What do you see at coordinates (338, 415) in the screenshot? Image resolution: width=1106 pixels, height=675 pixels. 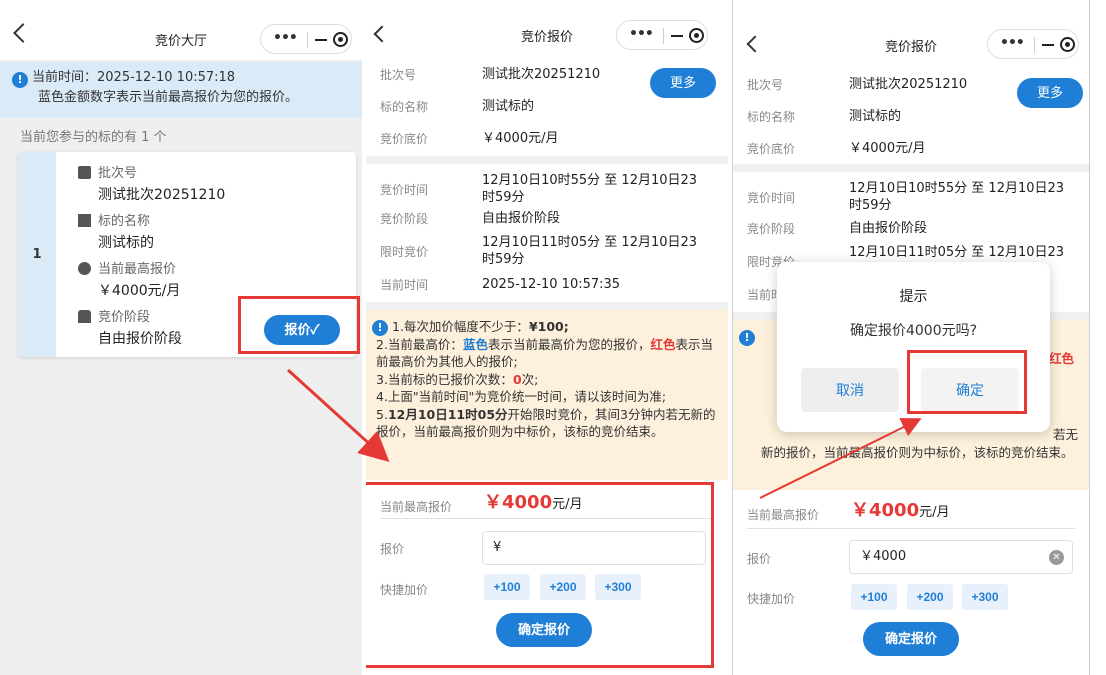 I see `arrow-to-bid-form` at bounding box center [338, 415].